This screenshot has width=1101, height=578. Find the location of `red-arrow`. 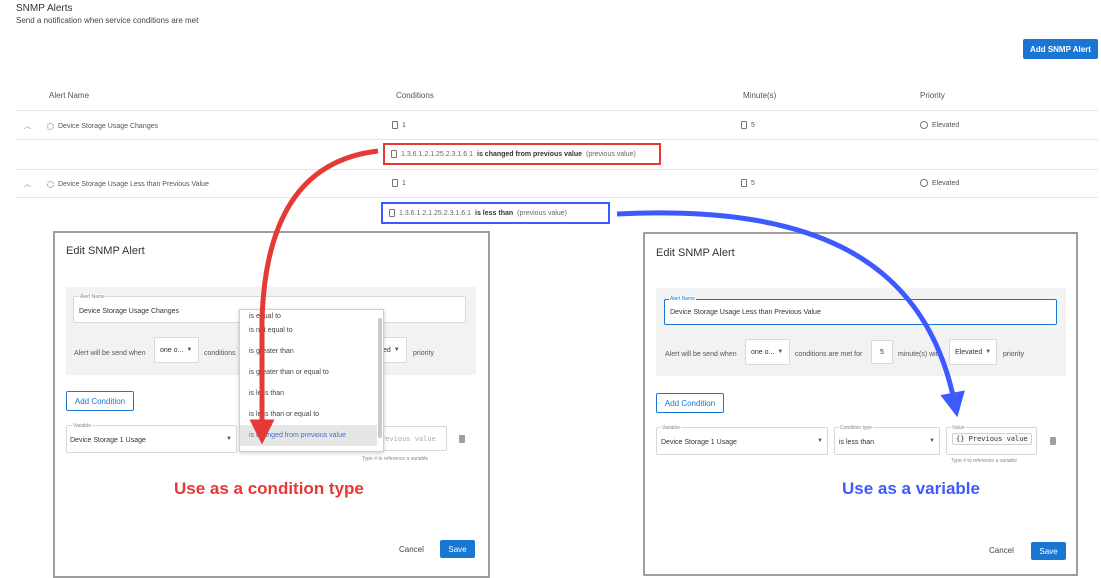

red-arrow is located at coordinates (314, 296).